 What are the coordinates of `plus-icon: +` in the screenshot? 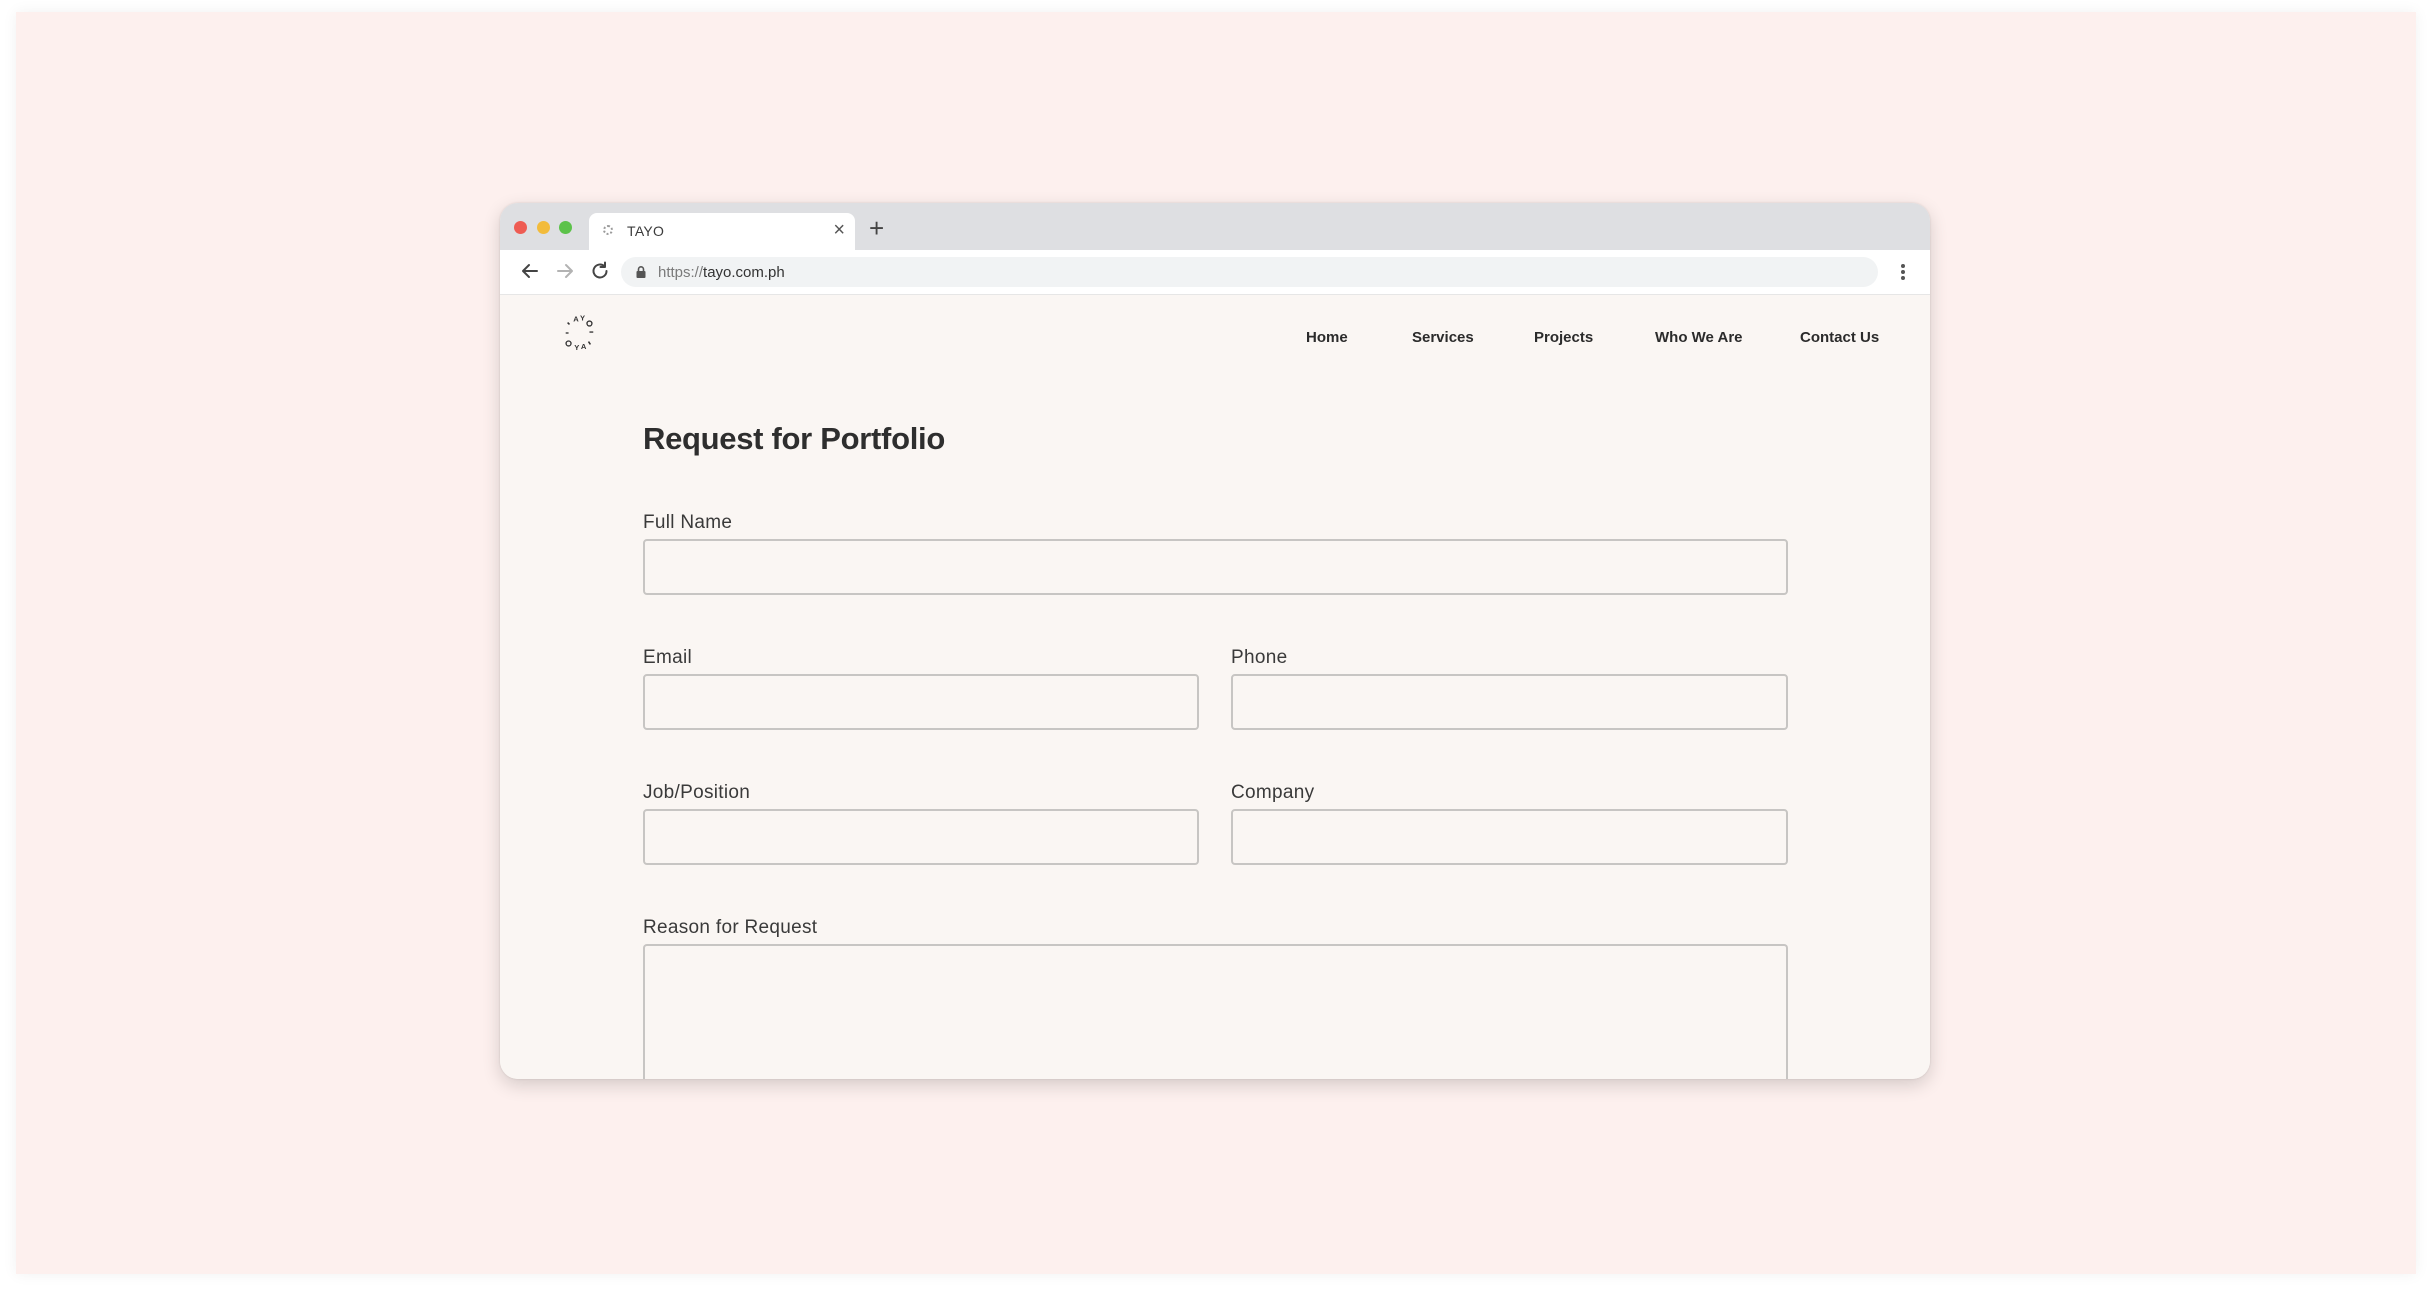 It's located at (876, 228).